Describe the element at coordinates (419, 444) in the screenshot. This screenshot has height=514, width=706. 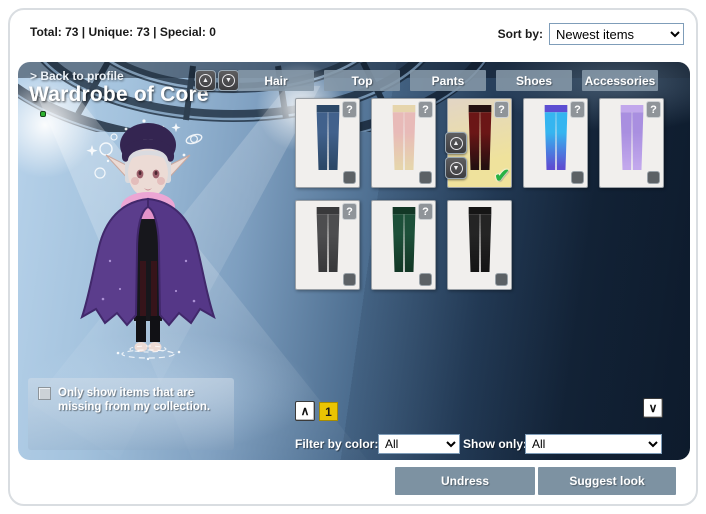
I see `filter-by-color-select: All` at that location.